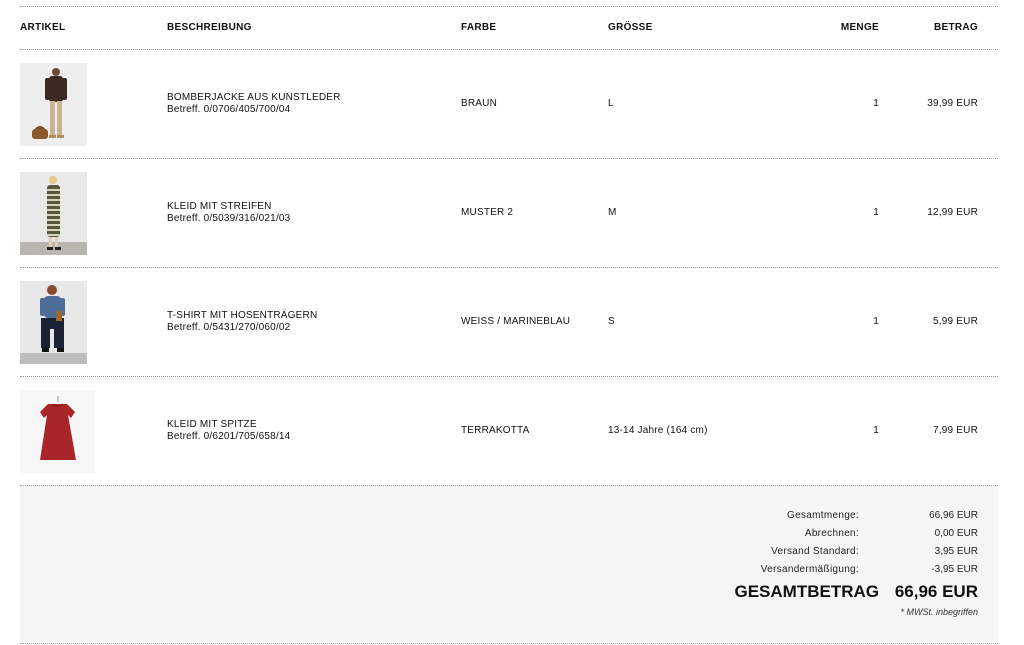 This screenshot has height=645, width=1024. I want to click on summary-row-versand: Versand Standard: 3,95 EUR, so click(828, 553).